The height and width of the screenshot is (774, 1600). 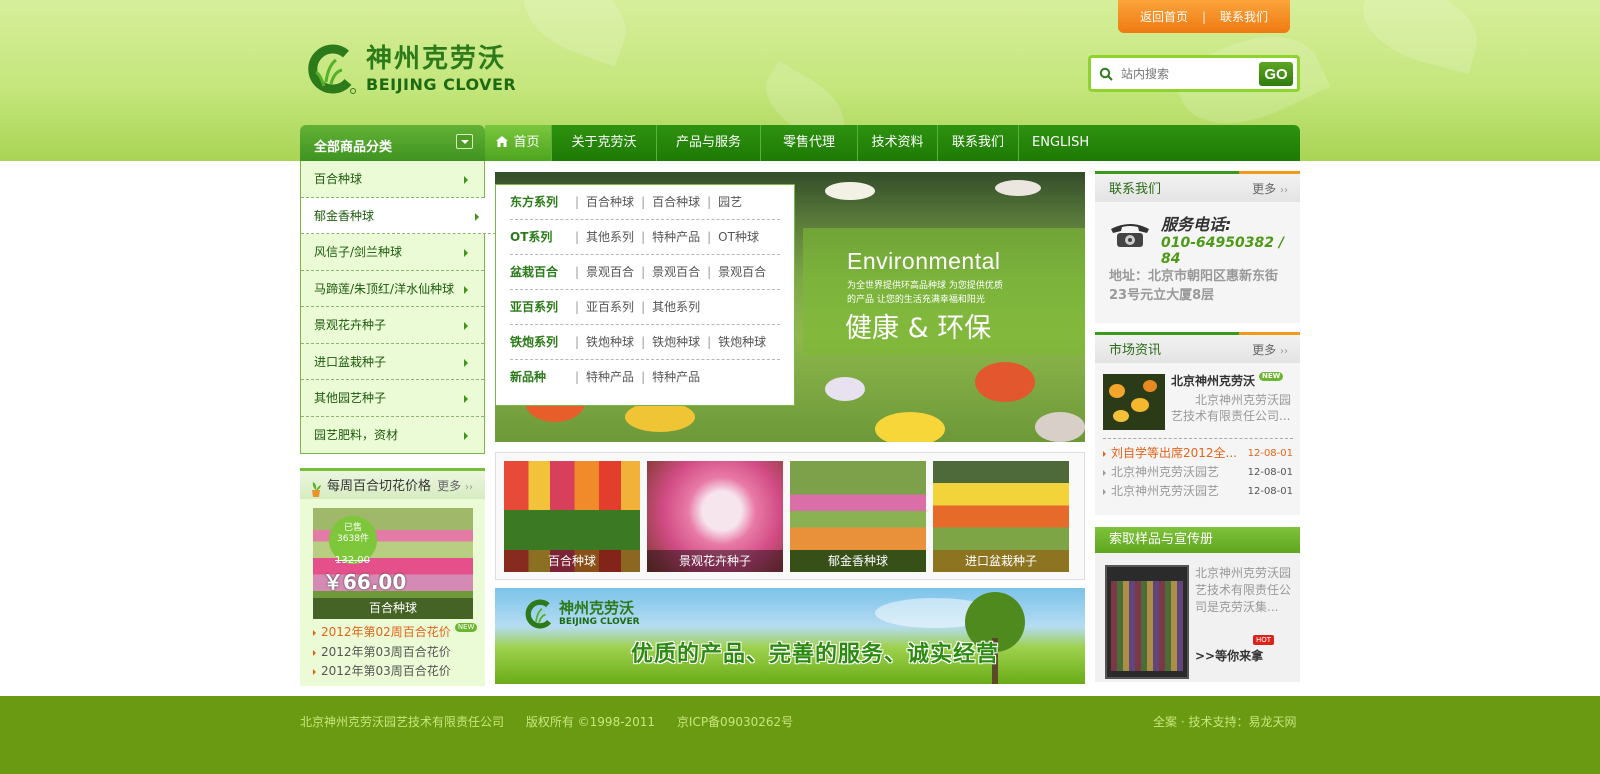 What do you see at coordinates (392, 289) in the screenshot?
I see `category-item: 马蹄莲/朱顶红/洋水仙种球` at bounding box center [392, 289].